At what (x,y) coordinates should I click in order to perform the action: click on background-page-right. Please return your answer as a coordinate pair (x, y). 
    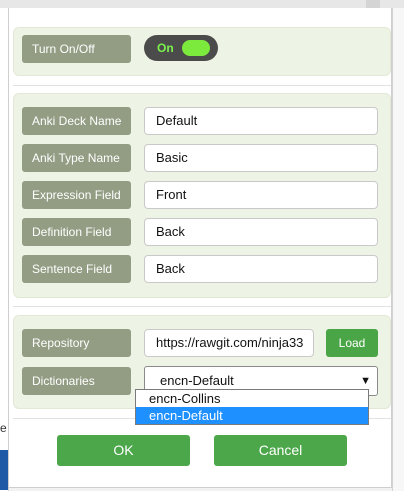
    Looking at the image, I should click on (398, 249).